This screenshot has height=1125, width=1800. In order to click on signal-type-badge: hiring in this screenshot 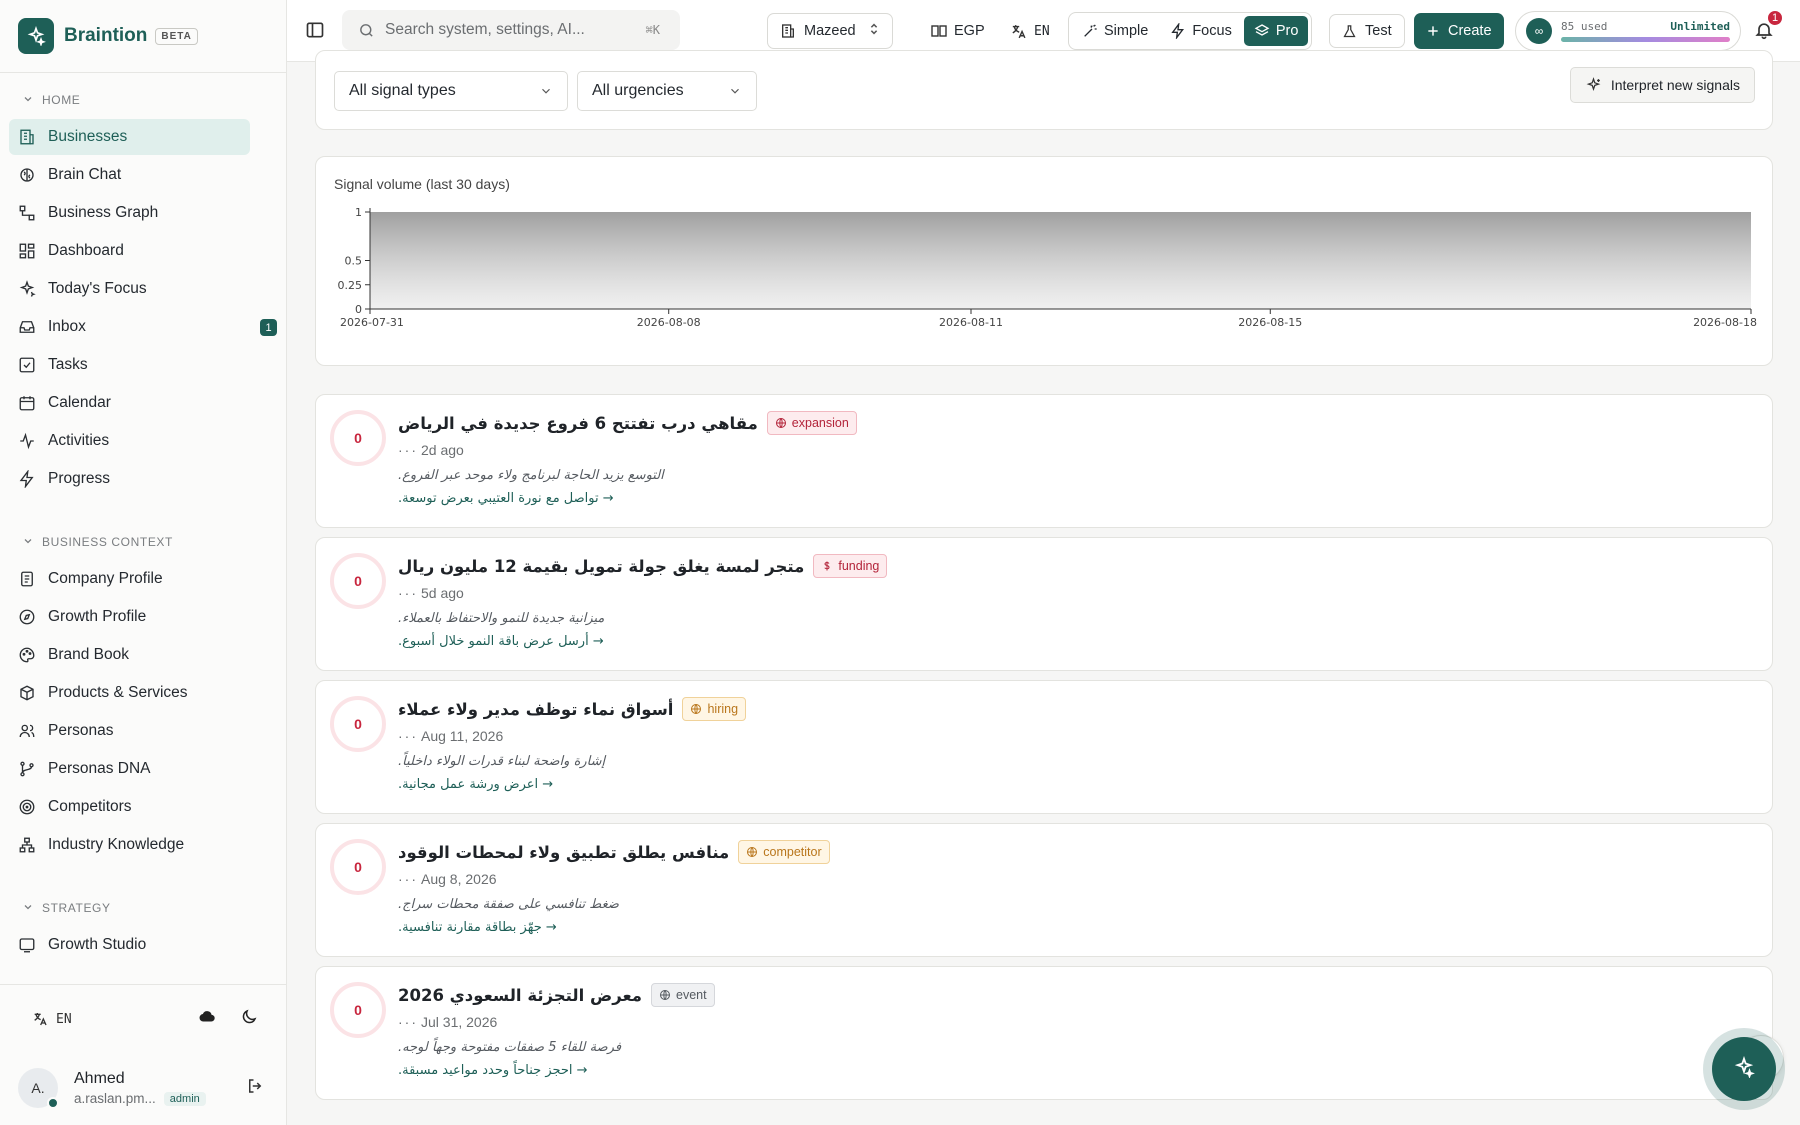, I will do `click(714, 709)`.